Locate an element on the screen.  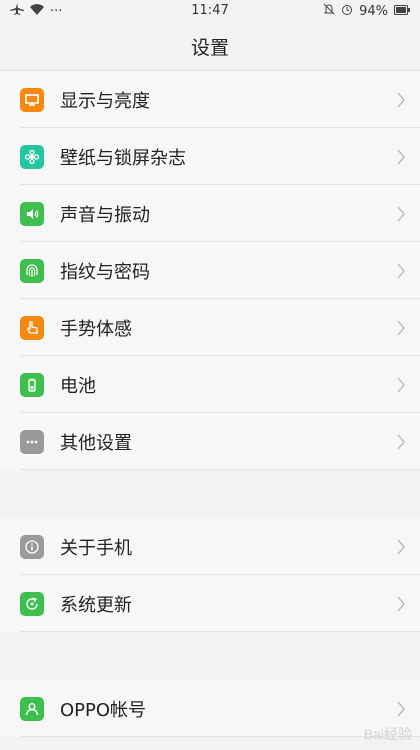
info-icon is located at coordinates (32, 546).